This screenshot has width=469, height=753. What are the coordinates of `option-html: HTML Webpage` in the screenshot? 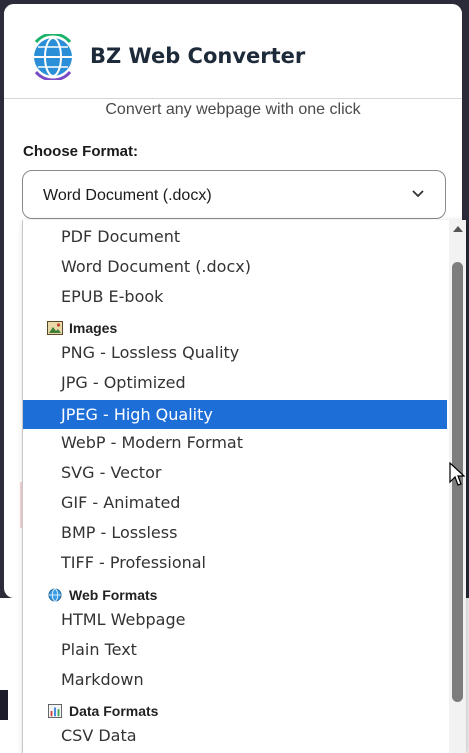 It's located at (235, 620).